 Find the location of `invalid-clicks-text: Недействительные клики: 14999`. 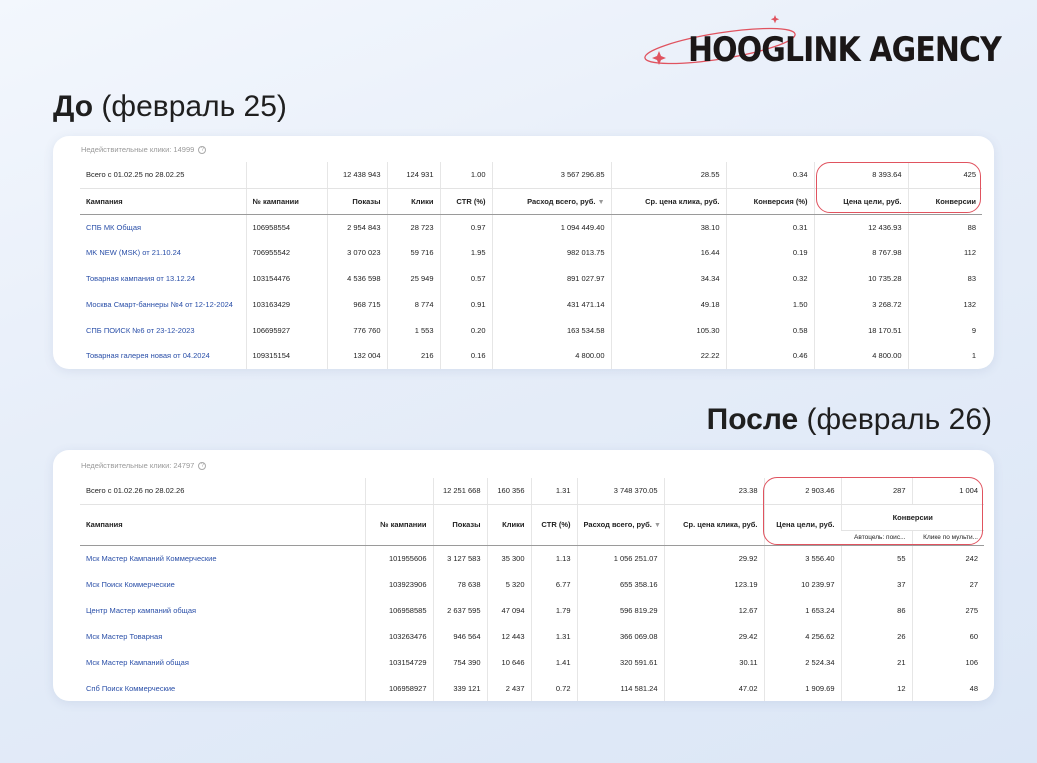

invalid-clicks-text: Недействительные клики: 14999 is located at coordinates (138, 149).